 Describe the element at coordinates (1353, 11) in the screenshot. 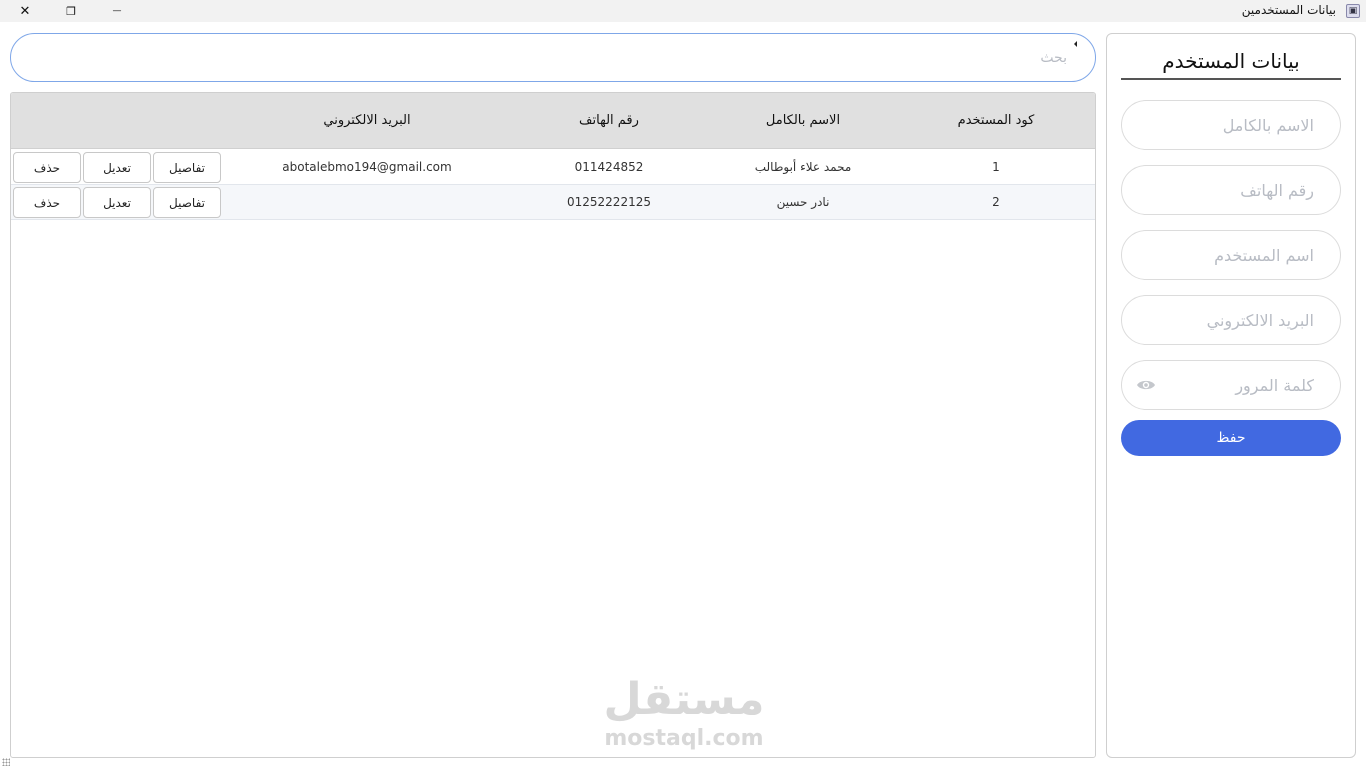

I see `app-icon: ▣` at that location.